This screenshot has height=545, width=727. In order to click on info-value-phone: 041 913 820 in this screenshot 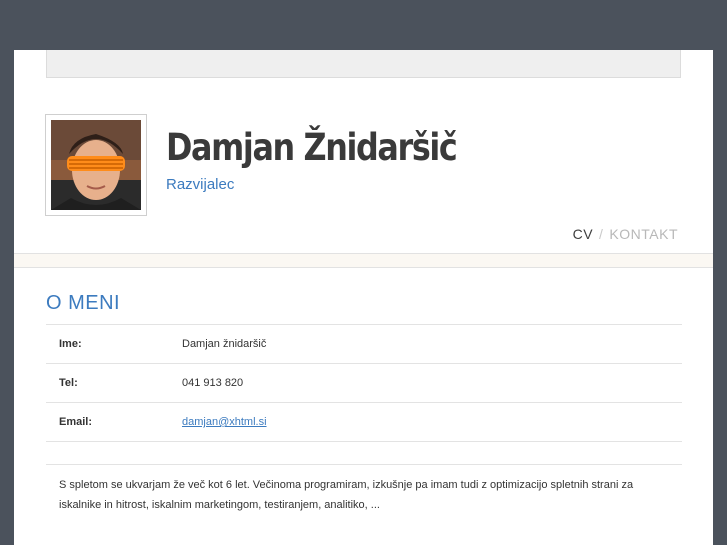, I will do `click(213, 383)`.